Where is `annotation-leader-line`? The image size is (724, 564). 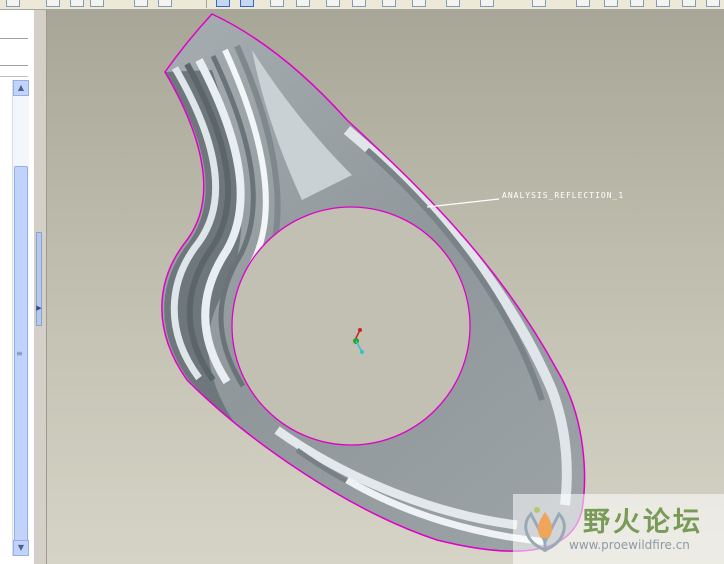 annotation-leader-line is located at coordinates (463, 203).